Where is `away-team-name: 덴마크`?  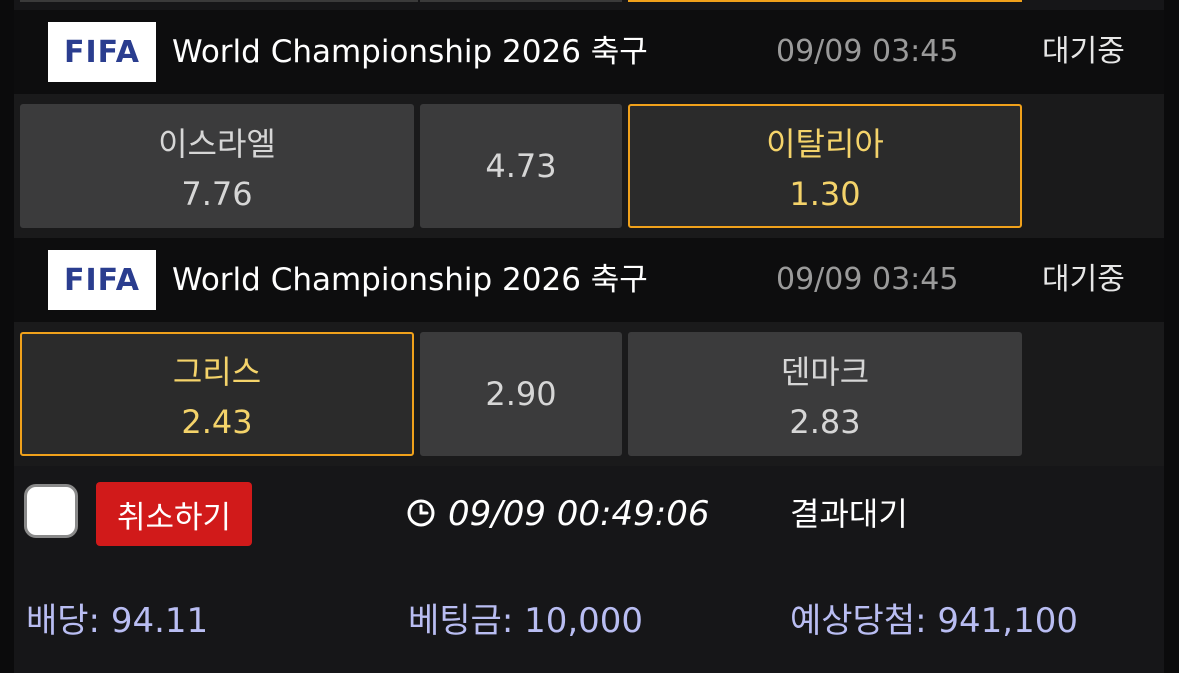 away-team-name: 덴마크 is located at coordinates (825, 372).